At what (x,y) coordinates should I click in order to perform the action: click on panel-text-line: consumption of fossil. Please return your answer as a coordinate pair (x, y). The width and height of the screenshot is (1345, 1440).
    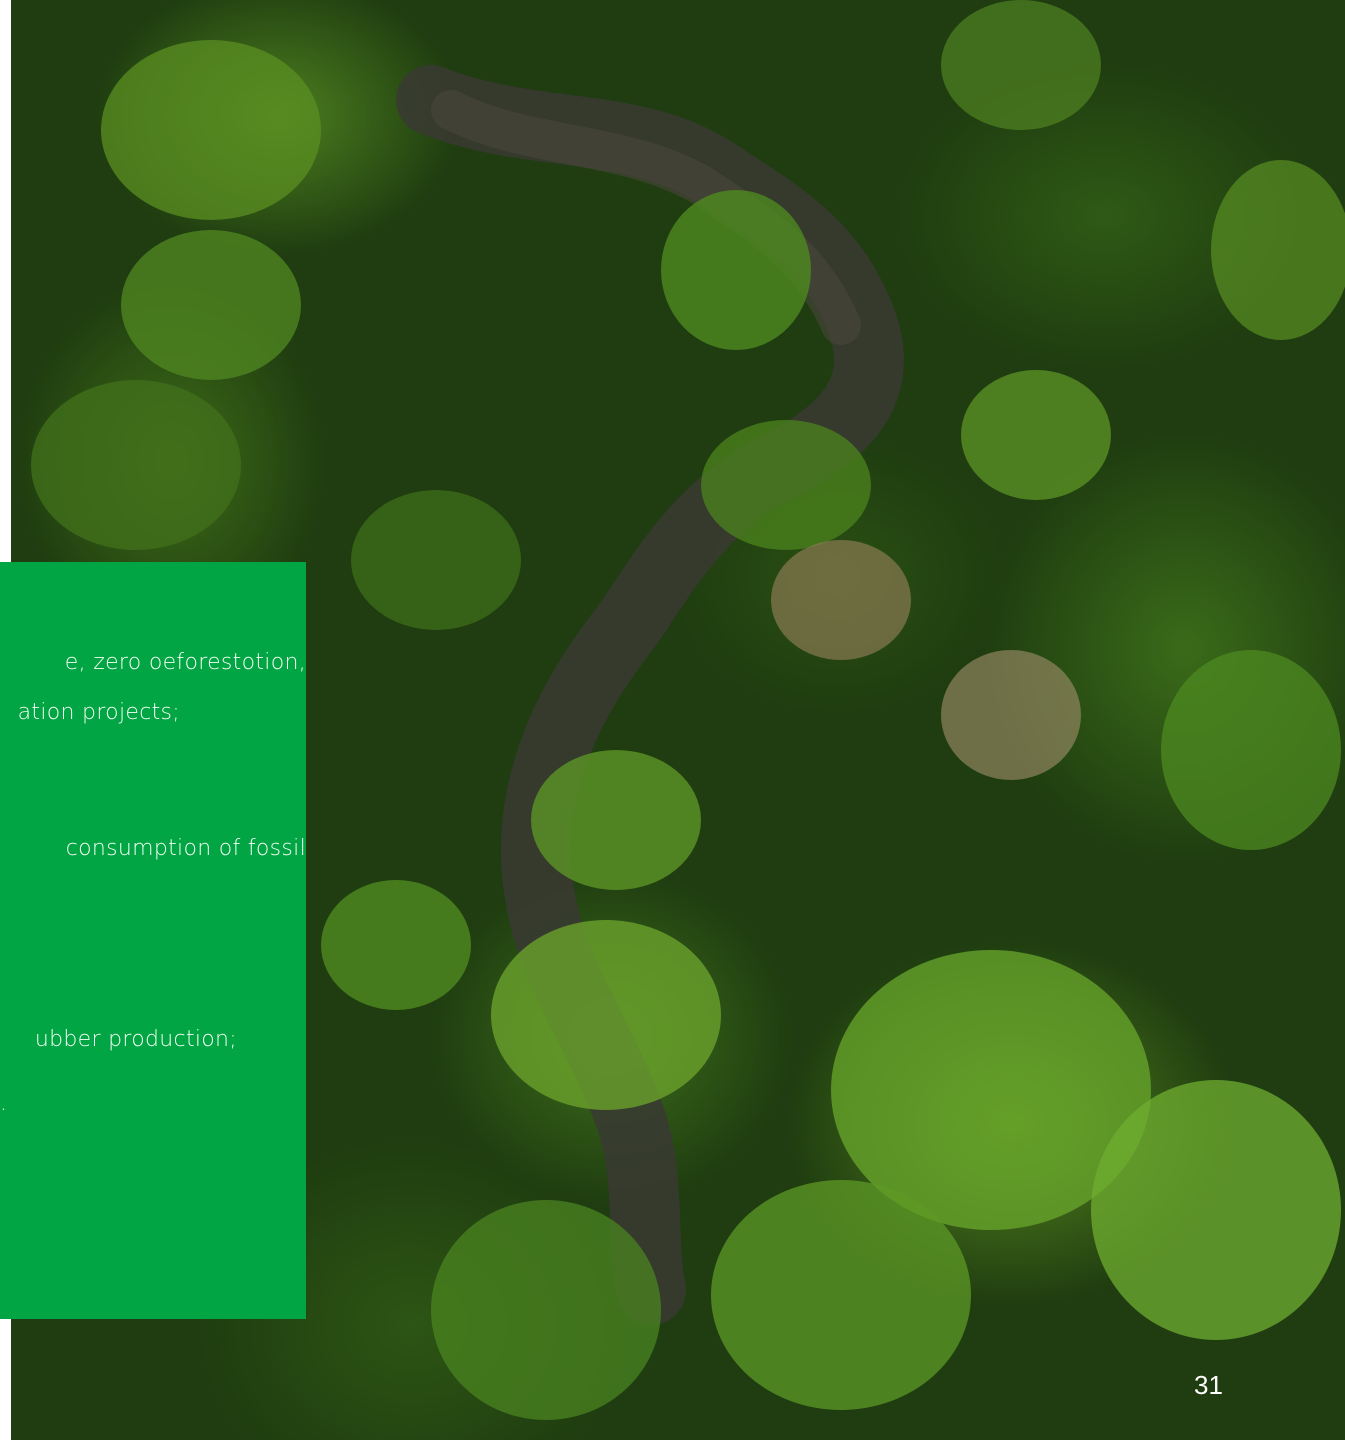
    Looking at the image, I should click on (185, 848).